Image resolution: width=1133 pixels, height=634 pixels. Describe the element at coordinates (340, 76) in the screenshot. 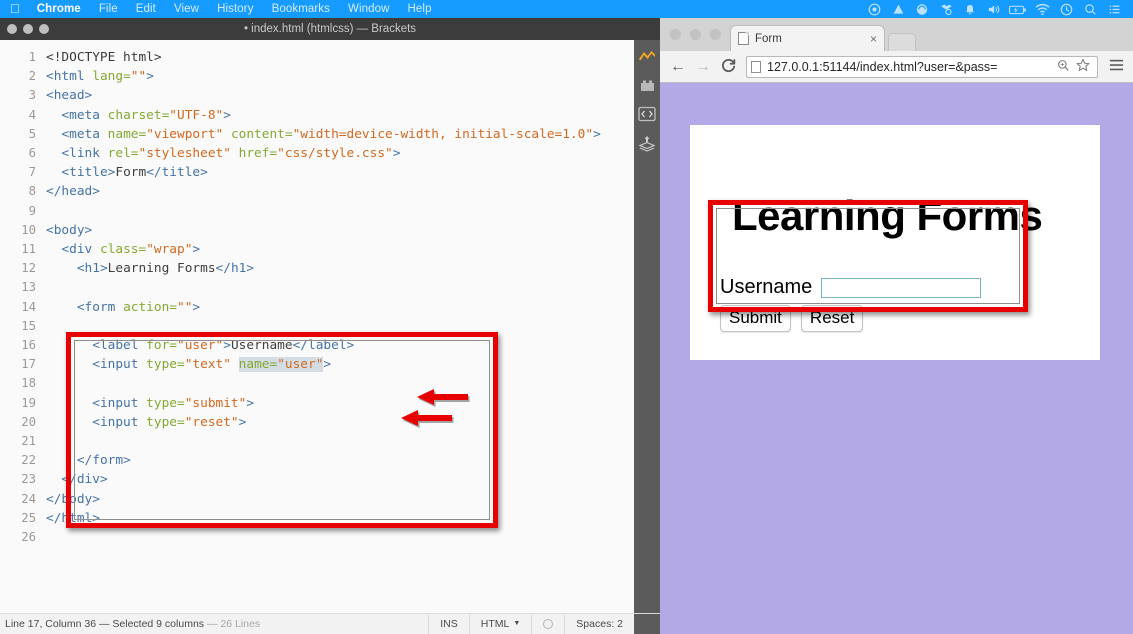

I see `code-line-text: <html lang="">` at that location.